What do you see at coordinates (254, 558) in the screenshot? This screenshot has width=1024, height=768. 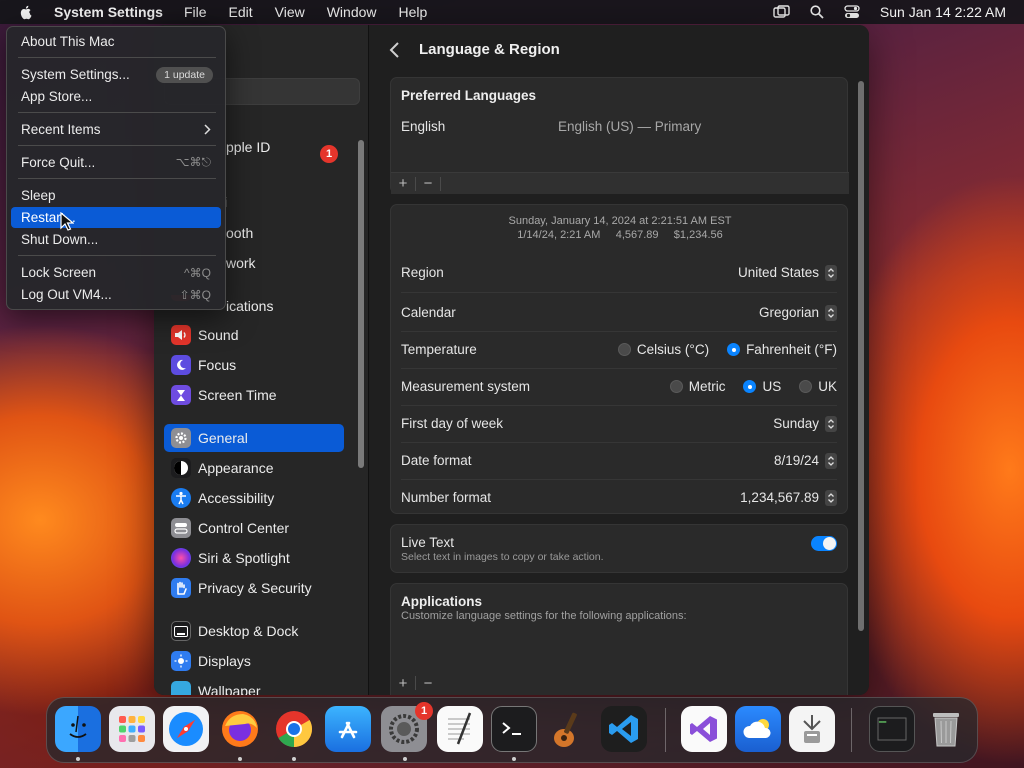 I see `sidebar-item-siri-spotlight: Siri & Spotlight` at bounding box center [254, 558].